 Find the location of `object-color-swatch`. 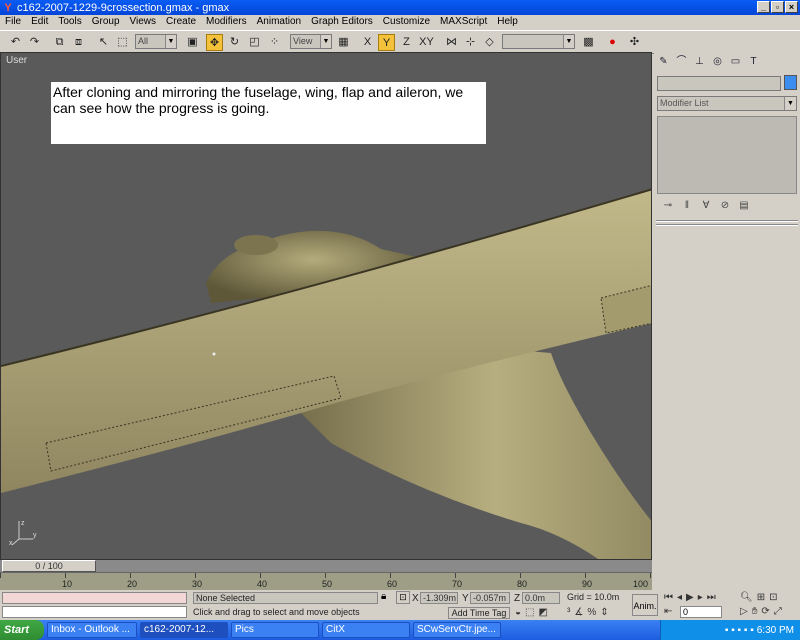

object-color-swatch is located at coordinates (790, 82).